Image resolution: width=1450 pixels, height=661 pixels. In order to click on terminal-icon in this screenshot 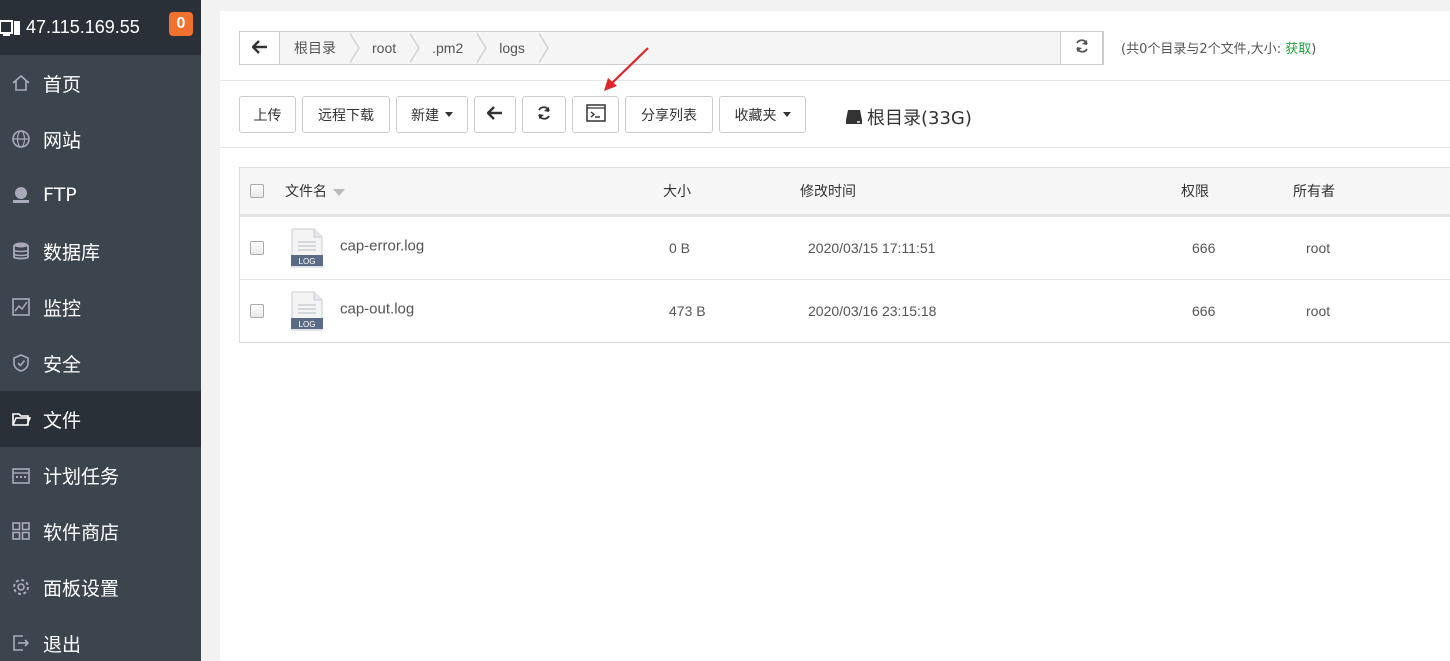, I will do `click(595, 114)`.